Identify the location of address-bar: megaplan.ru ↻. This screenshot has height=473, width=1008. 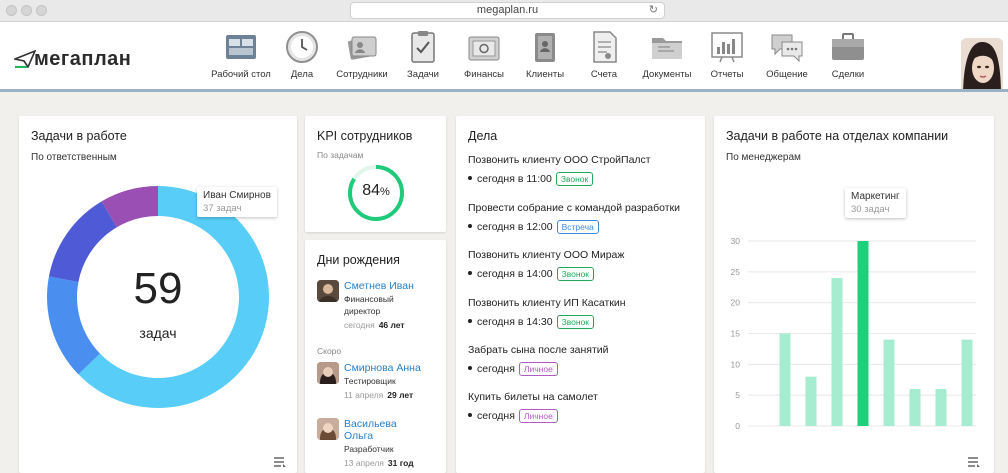
(507, 10).